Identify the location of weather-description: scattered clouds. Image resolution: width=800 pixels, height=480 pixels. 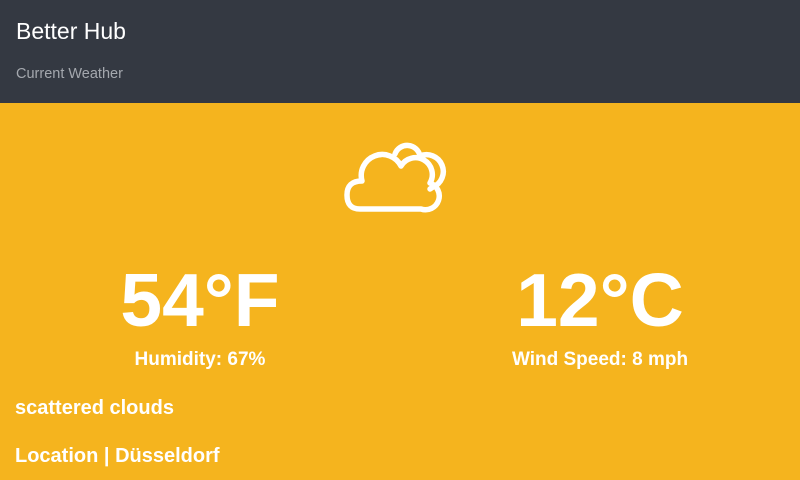
(94, 408).